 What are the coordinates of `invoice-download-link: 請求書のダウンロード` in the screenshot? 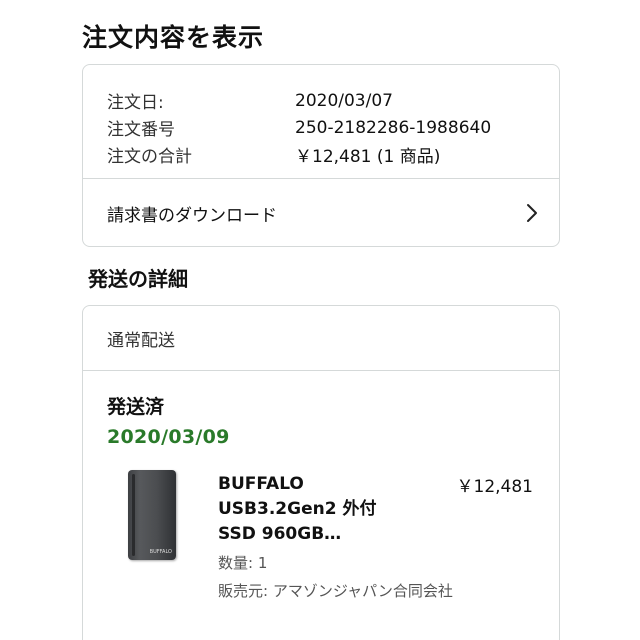 It's located at (321, 213).